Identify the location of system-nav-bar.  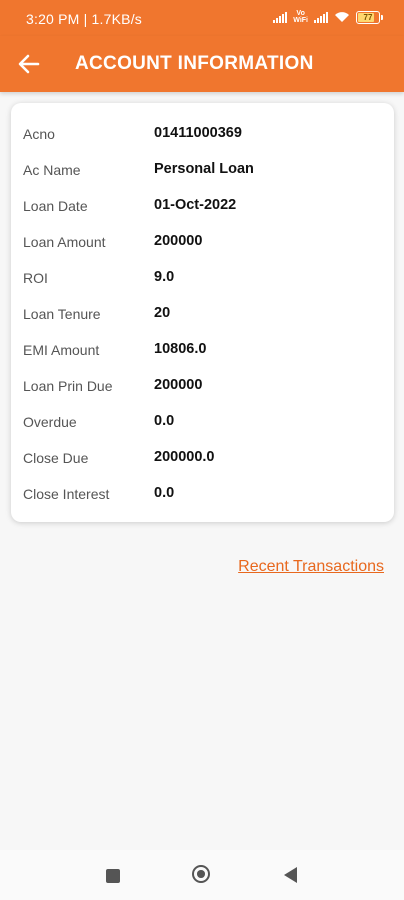
(202, 875).